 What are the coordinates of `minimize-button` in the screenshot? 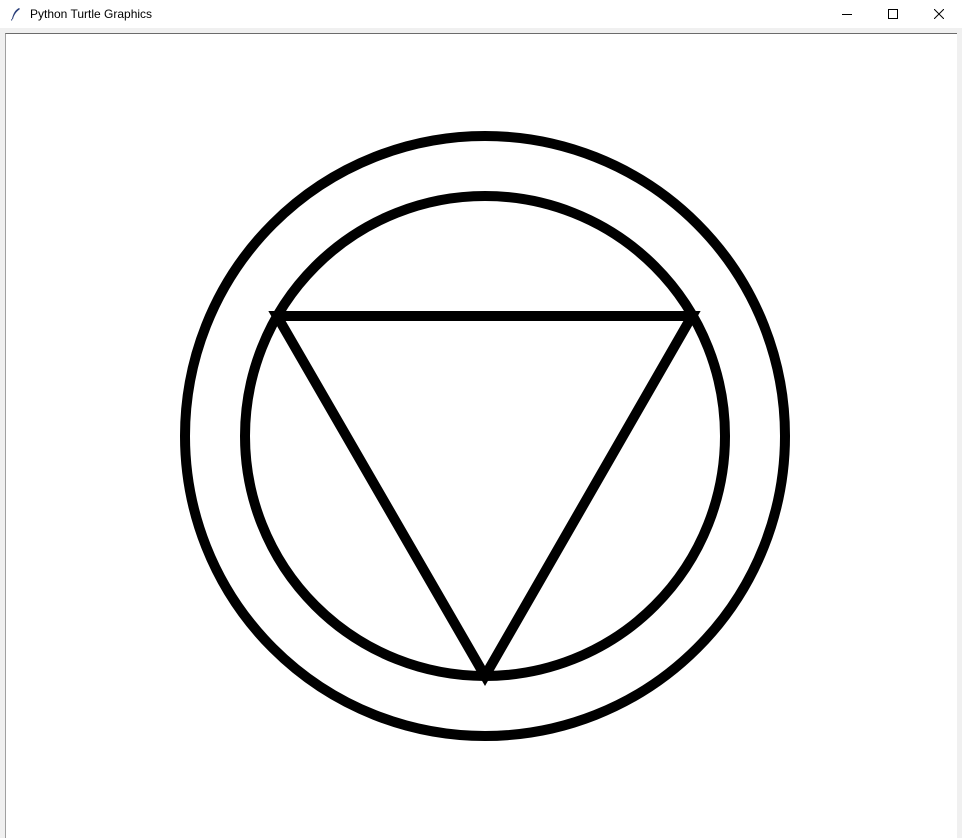 It's located at (847, 14).